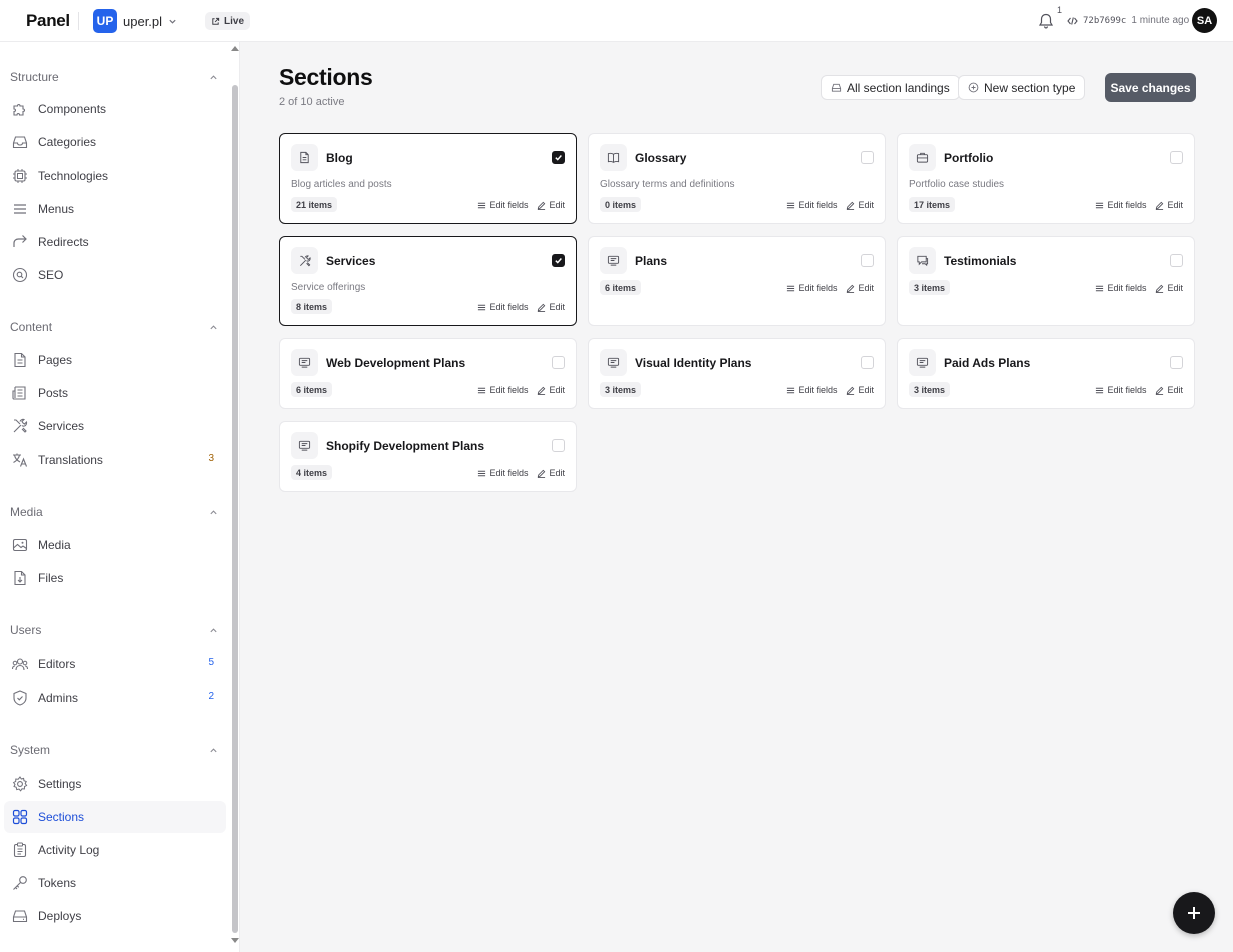  What do you see at coordinates (57, 664) in the screenshot?
I see `sidebar-item-label: Editors` at bounding box center [57, 664].